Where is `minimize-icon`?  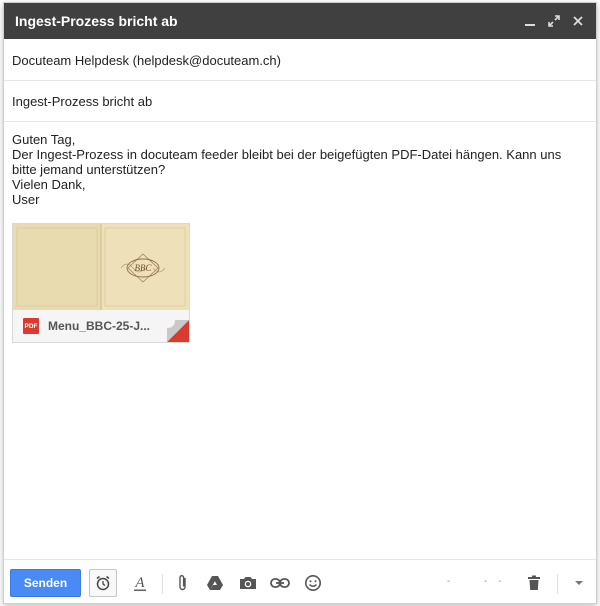 minimize-icon is located at coordinates (530, 21).